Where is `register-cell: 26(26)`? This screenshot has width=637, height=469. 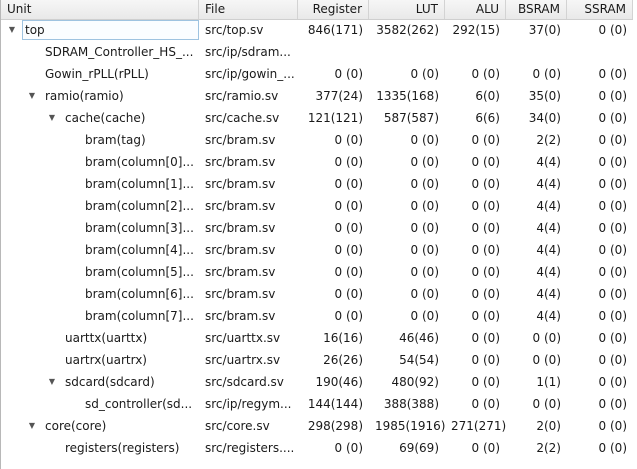 register-cell: 26(26) is located at coordinates (343, 360).